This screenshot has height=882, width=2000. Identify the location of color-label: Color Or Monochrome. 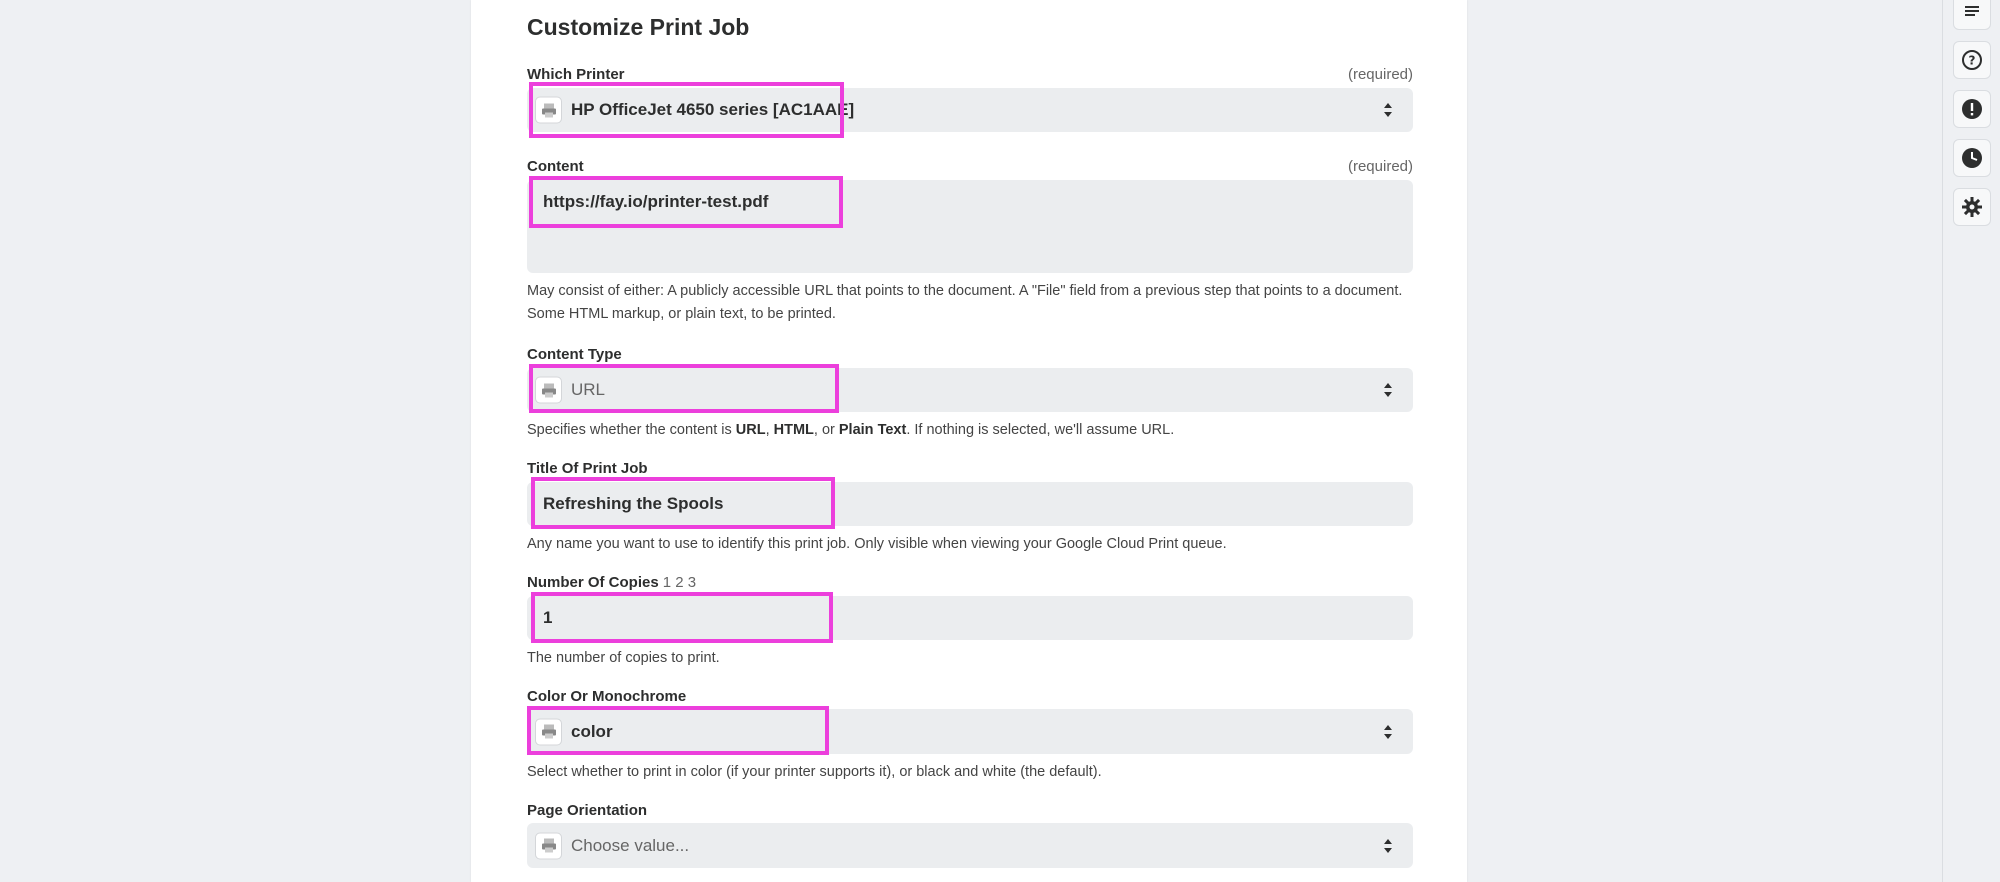
(607, 696).